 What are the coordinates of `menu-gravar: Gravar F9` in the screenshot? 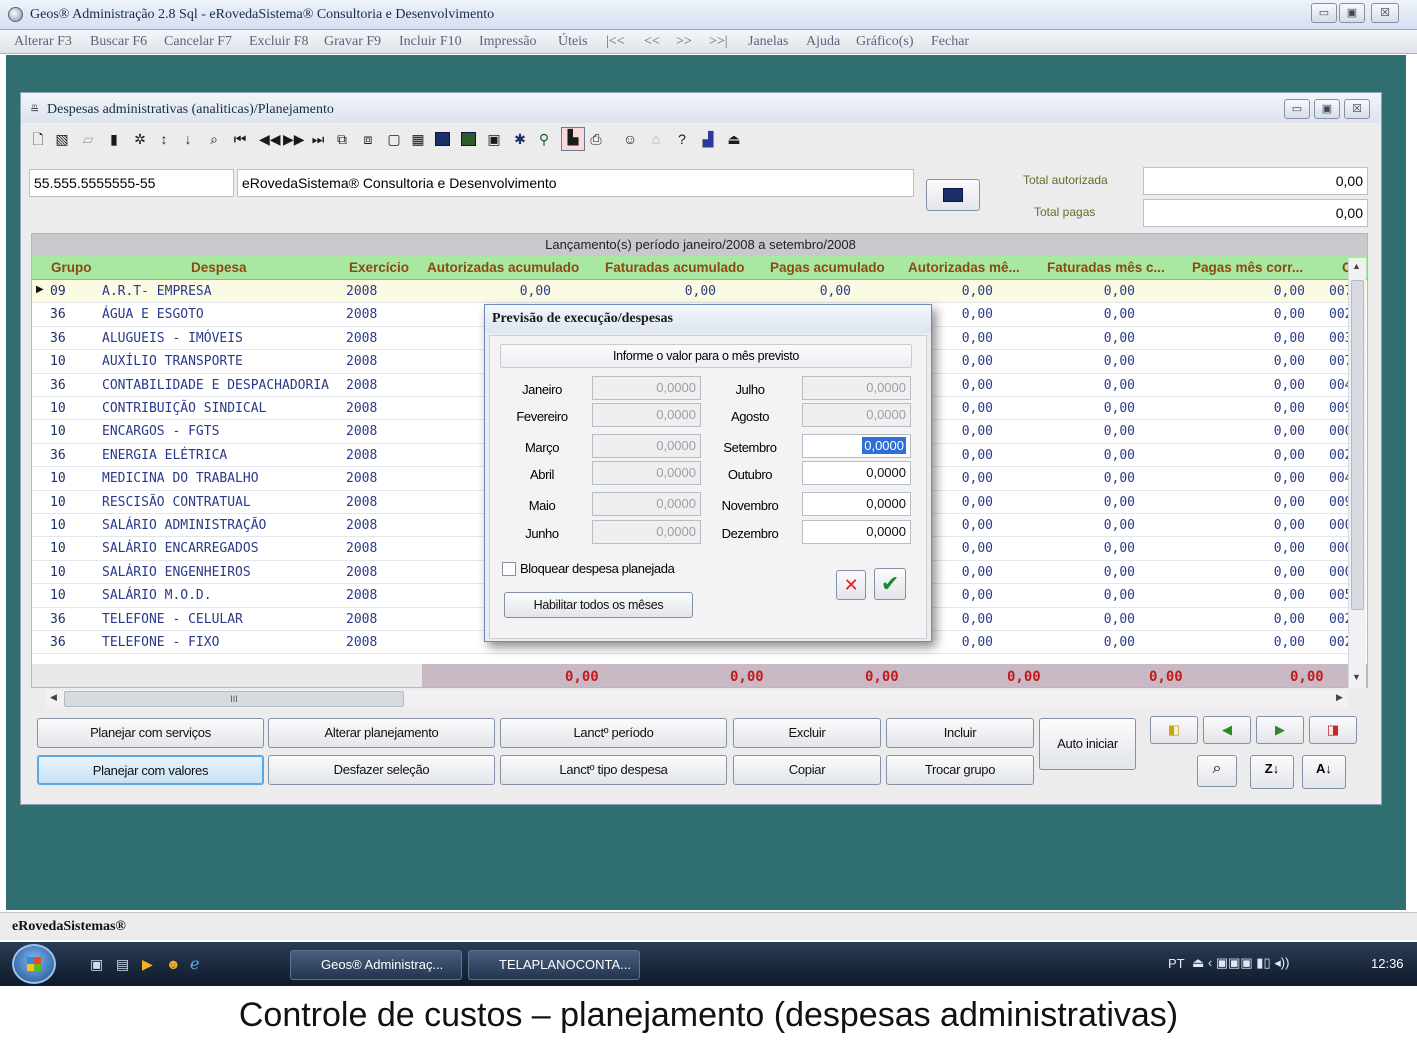 It's located at (352, 42).